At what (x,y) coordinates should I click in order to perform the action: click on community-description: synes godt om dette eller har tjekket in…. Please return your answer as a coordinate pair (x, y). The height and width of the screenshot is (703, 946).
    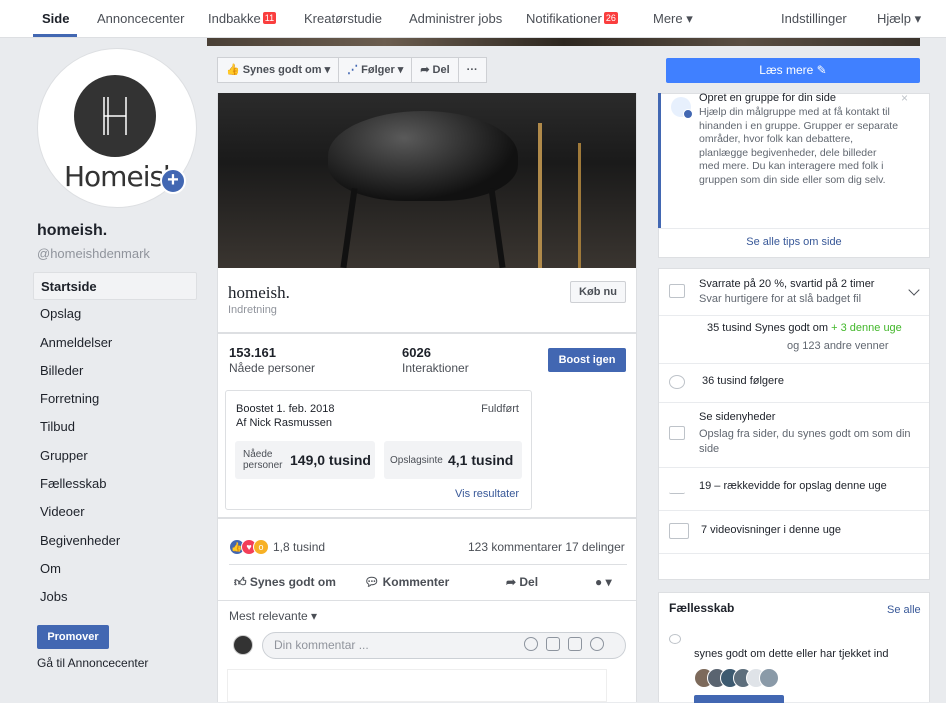
    Looking at the image, I should click on (791, 654).